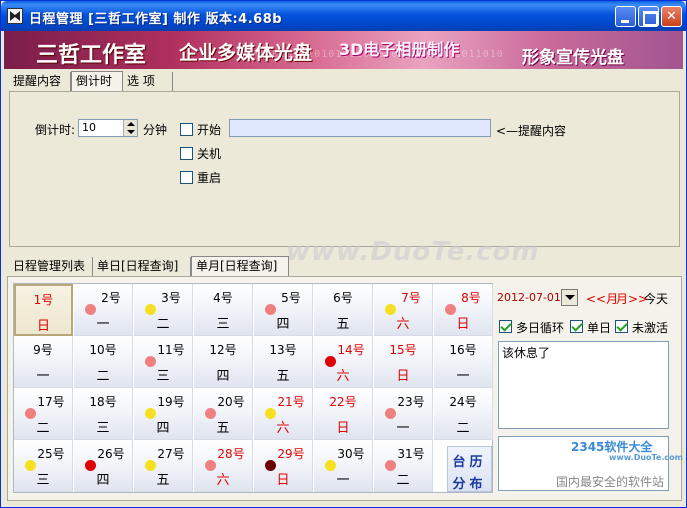  Describe the element at coordinates (463, 414) in the screenshot. I see `calendar-day-cell: 24号二` at that location.